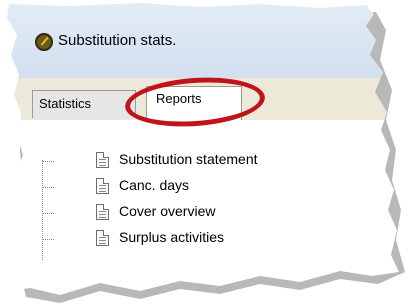 The width and height of the screenshot is (417, 305). What do you see at coordinates (154, 185) in the screenshot?
I see `tree-item-label: Canc. days` at bounding box center [154, 185].